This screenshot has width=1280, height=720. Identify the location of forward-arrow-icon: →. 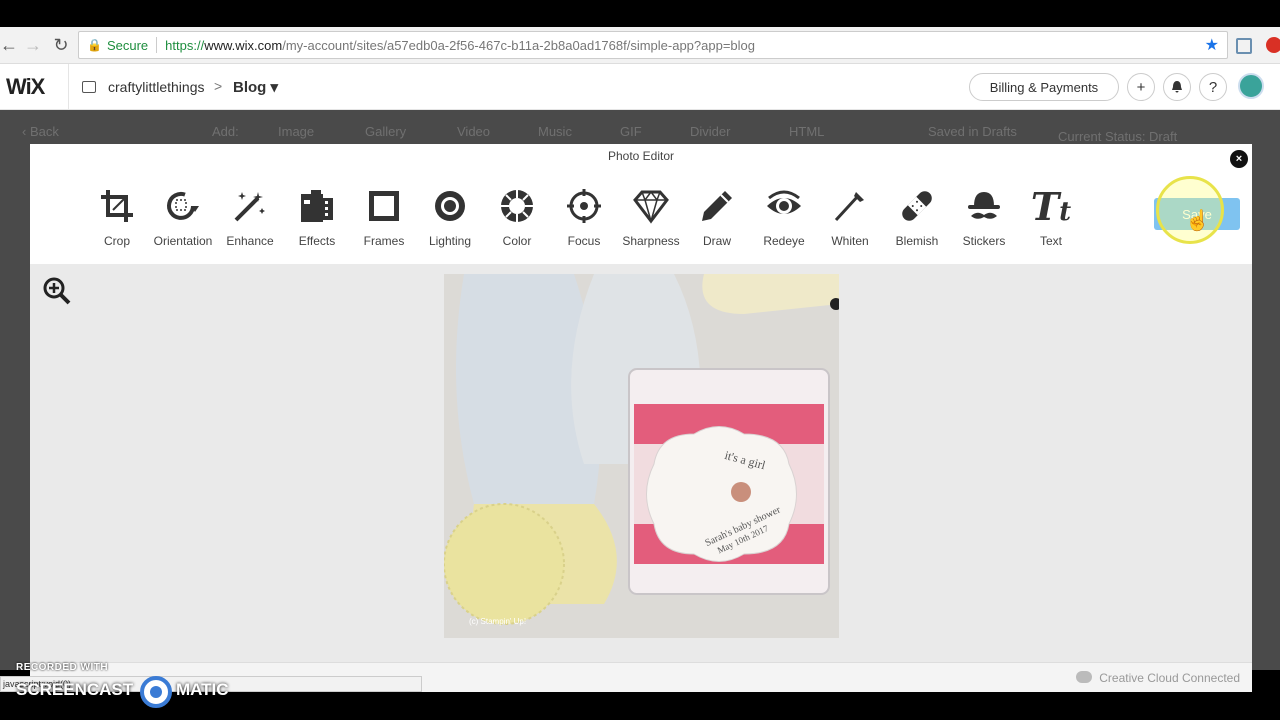
(33, 45).